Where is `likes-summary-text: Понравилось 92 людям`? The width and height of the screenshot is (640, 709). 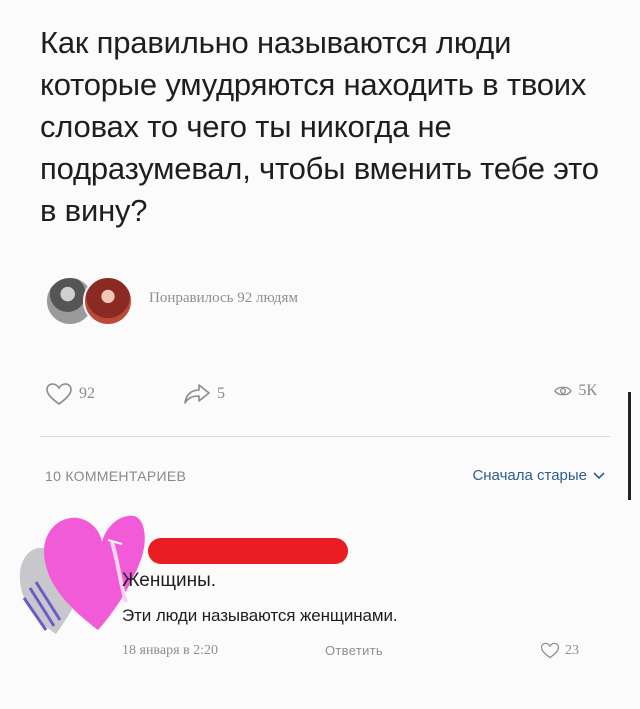
likes-summary-text: Понравилось 92 людям is located at coordinates (223, 298).